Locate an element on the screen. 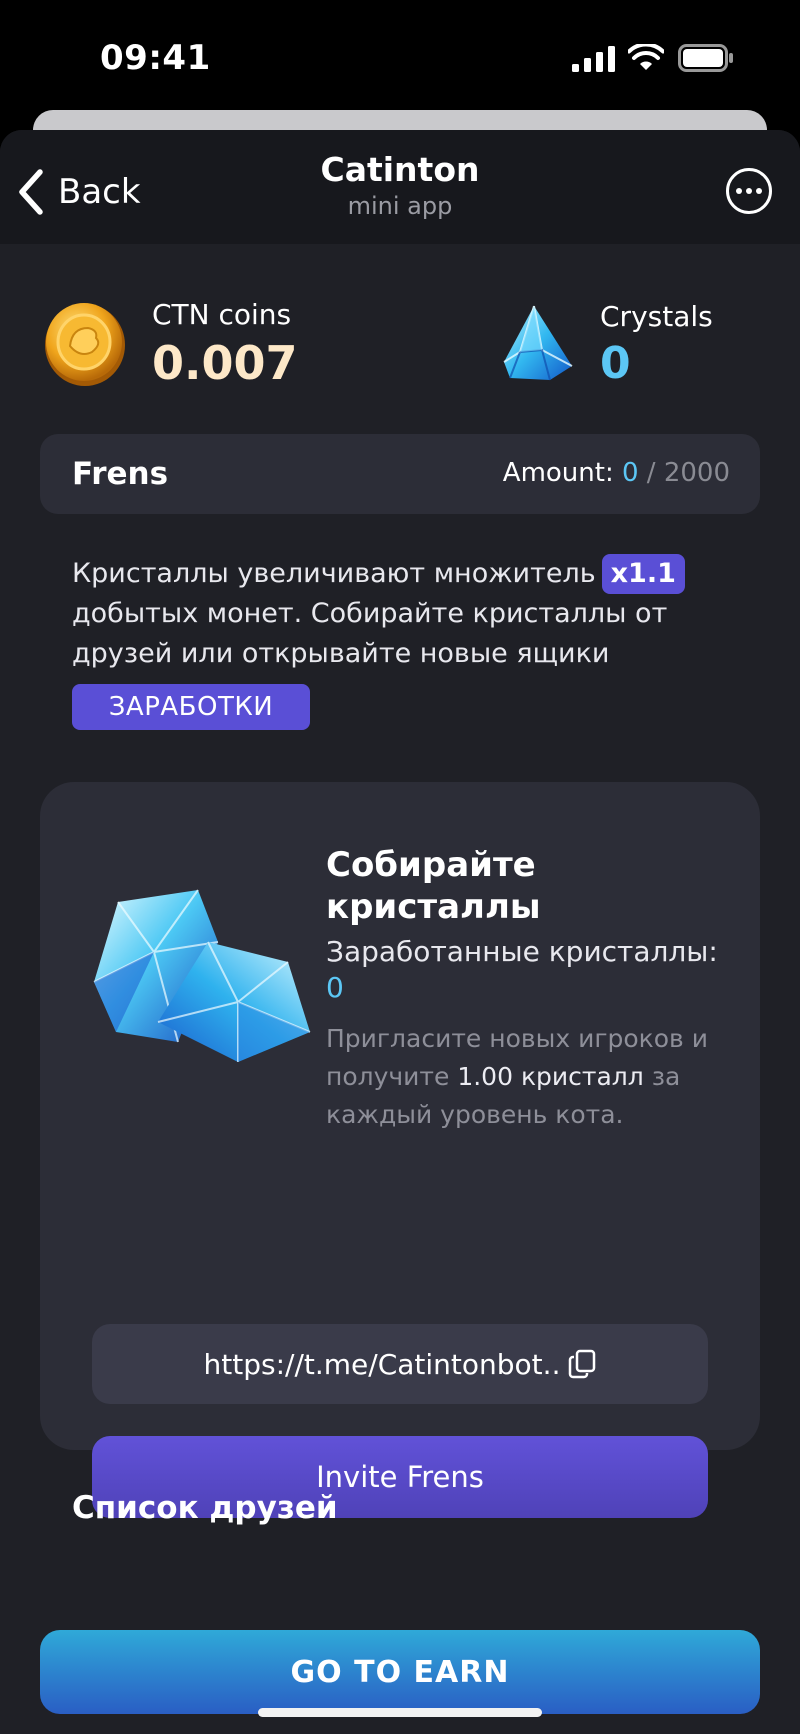 Image resolution: width=800 pixels, height=1734 pixels. crystal-icon is located at coordinates (538, 343).